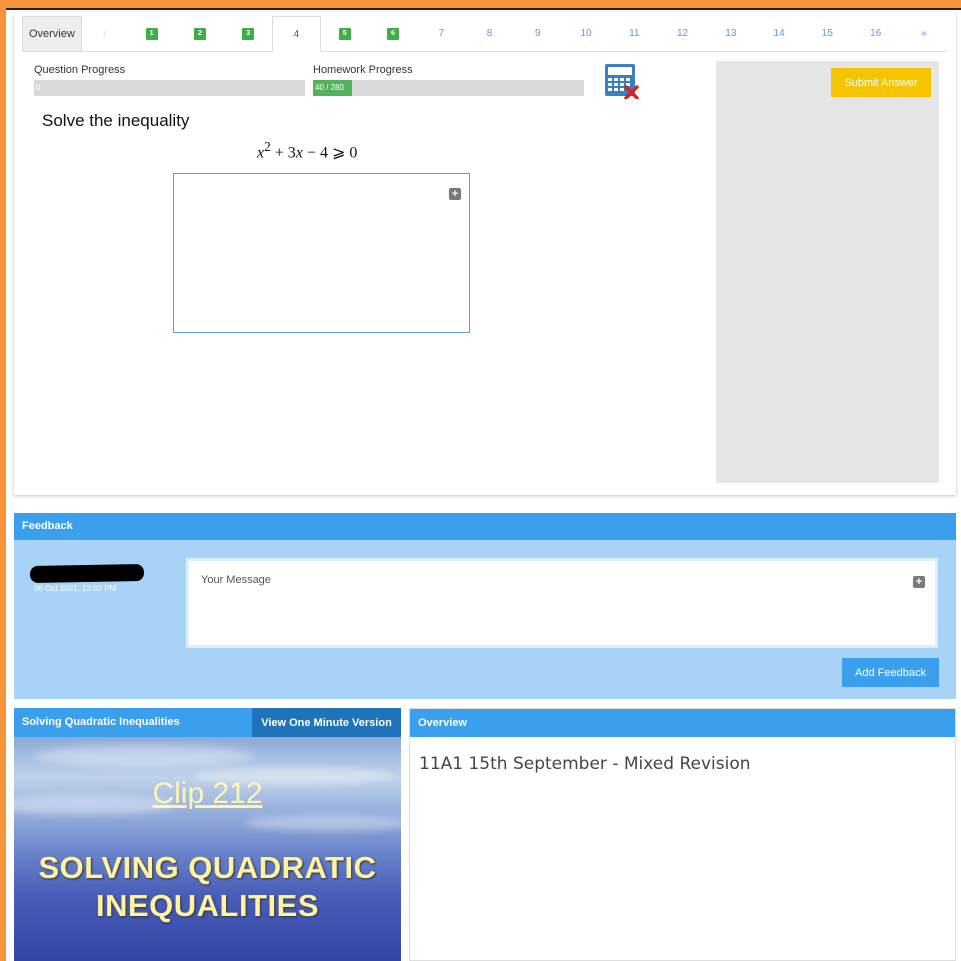 Image resolution: width=961 pixels, height=961 pixels. I want to click on feedback-message-input: Your Message +, so click(562, 603).